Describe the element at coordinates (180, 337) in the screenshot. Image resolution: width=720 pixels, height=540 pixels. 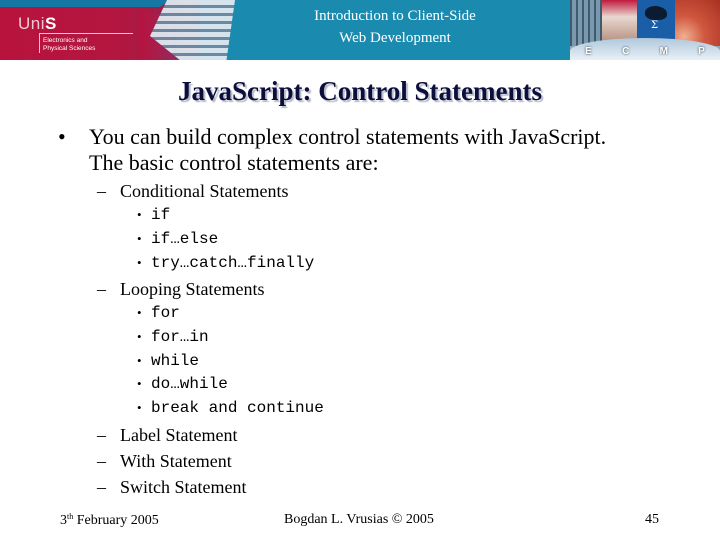
I see `item-text: for…in` at that location.